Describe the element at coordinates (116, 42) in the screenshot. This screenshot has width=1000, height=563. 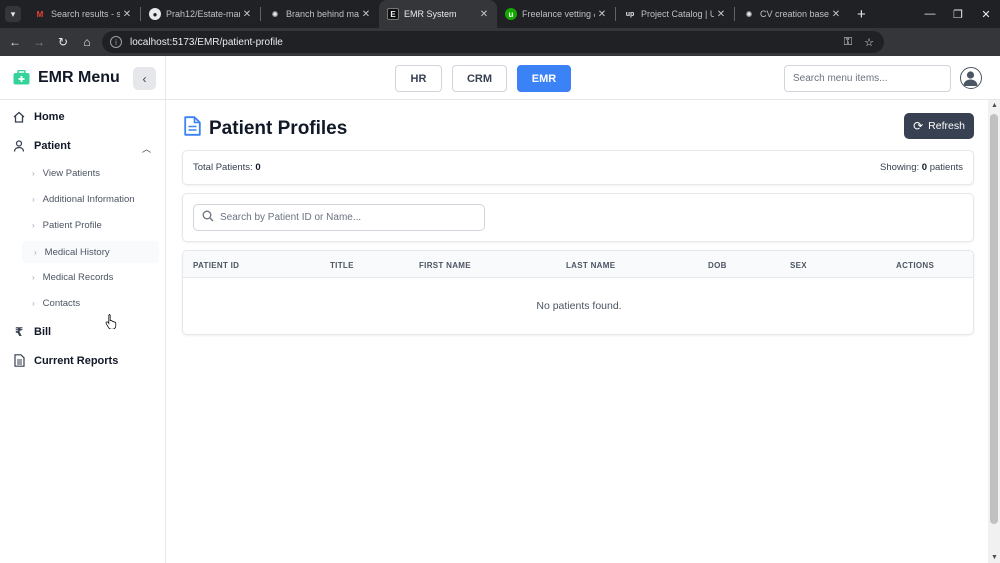
I see `site-info-icon: i` at that location.